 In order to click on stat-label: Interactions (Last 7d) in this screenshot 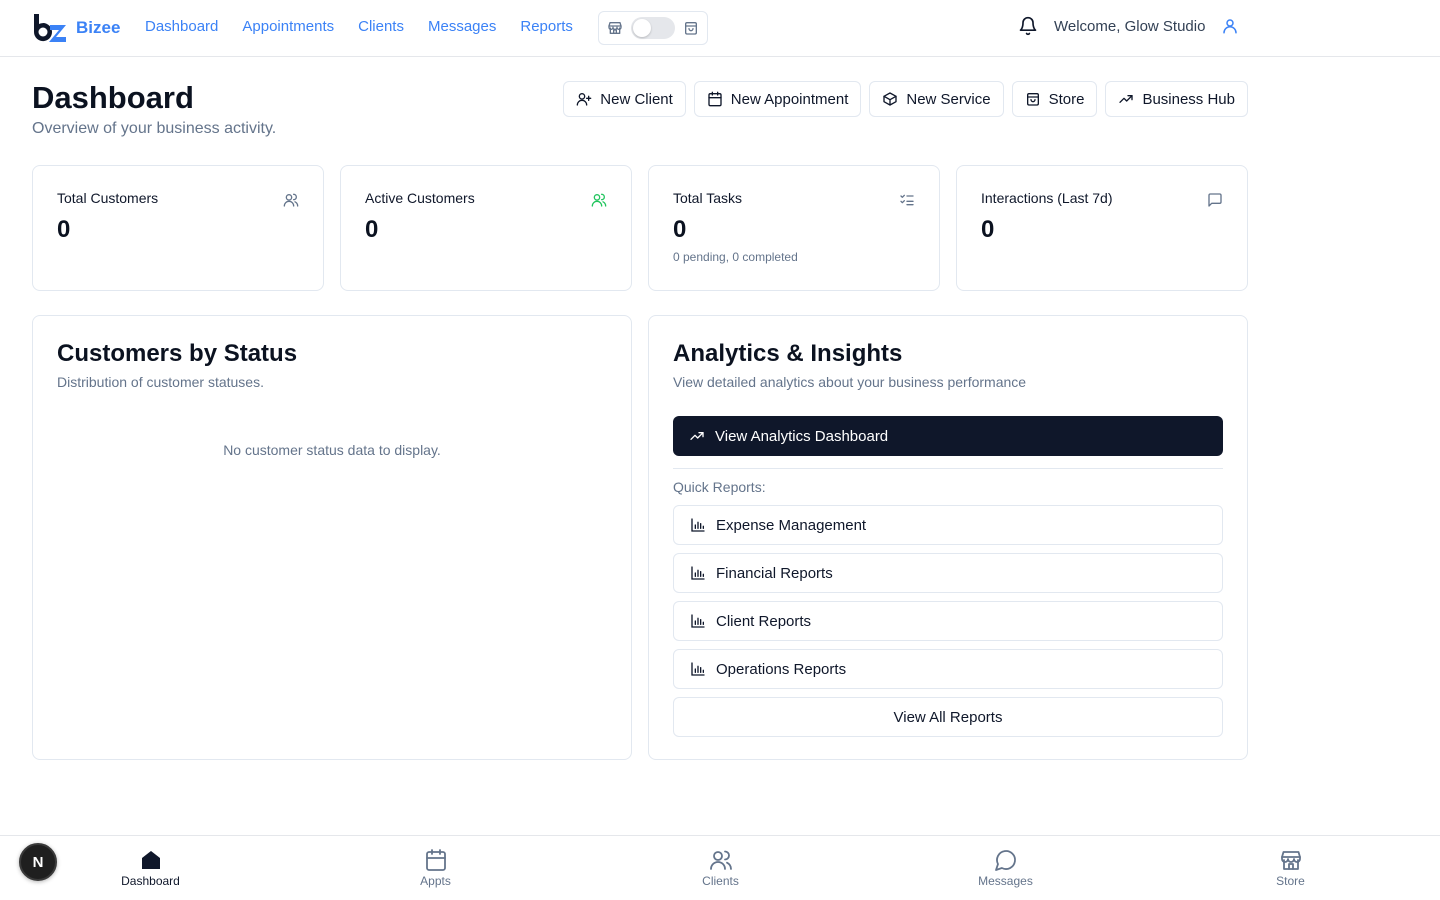, I will do `click(1047, 198)`.